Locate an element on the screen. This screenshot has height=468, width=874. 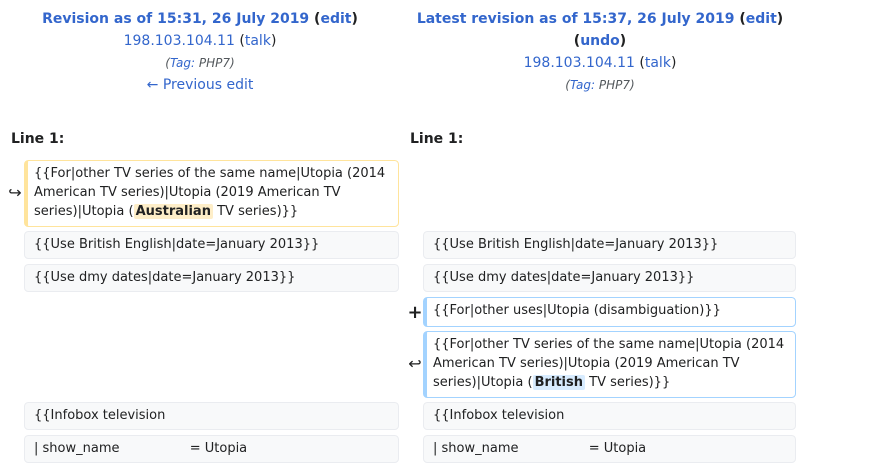
old-line-number: Line 1: is located at coordinates (38, 139).